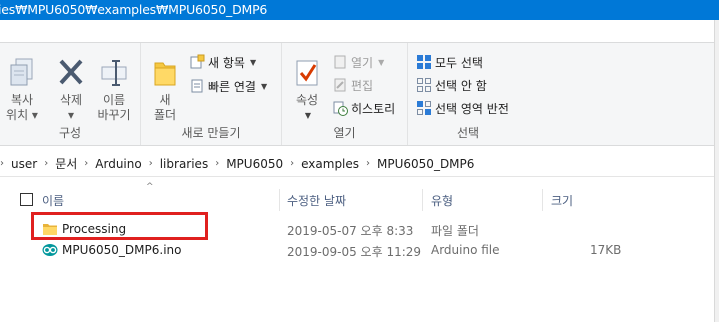  What do you see at coordinates (197, 86) in the screenshot?
I see `easy-access-icon` at bounding box center [197, 86].